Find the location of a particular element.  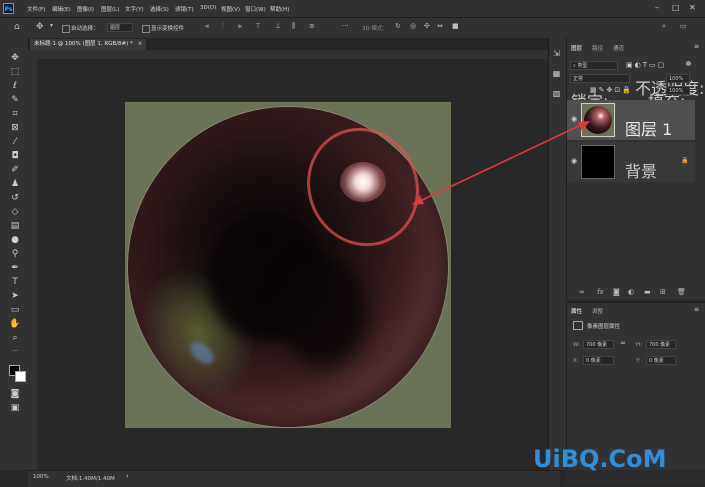

tab-channels: 通道 is located at coordinates (618, 48).